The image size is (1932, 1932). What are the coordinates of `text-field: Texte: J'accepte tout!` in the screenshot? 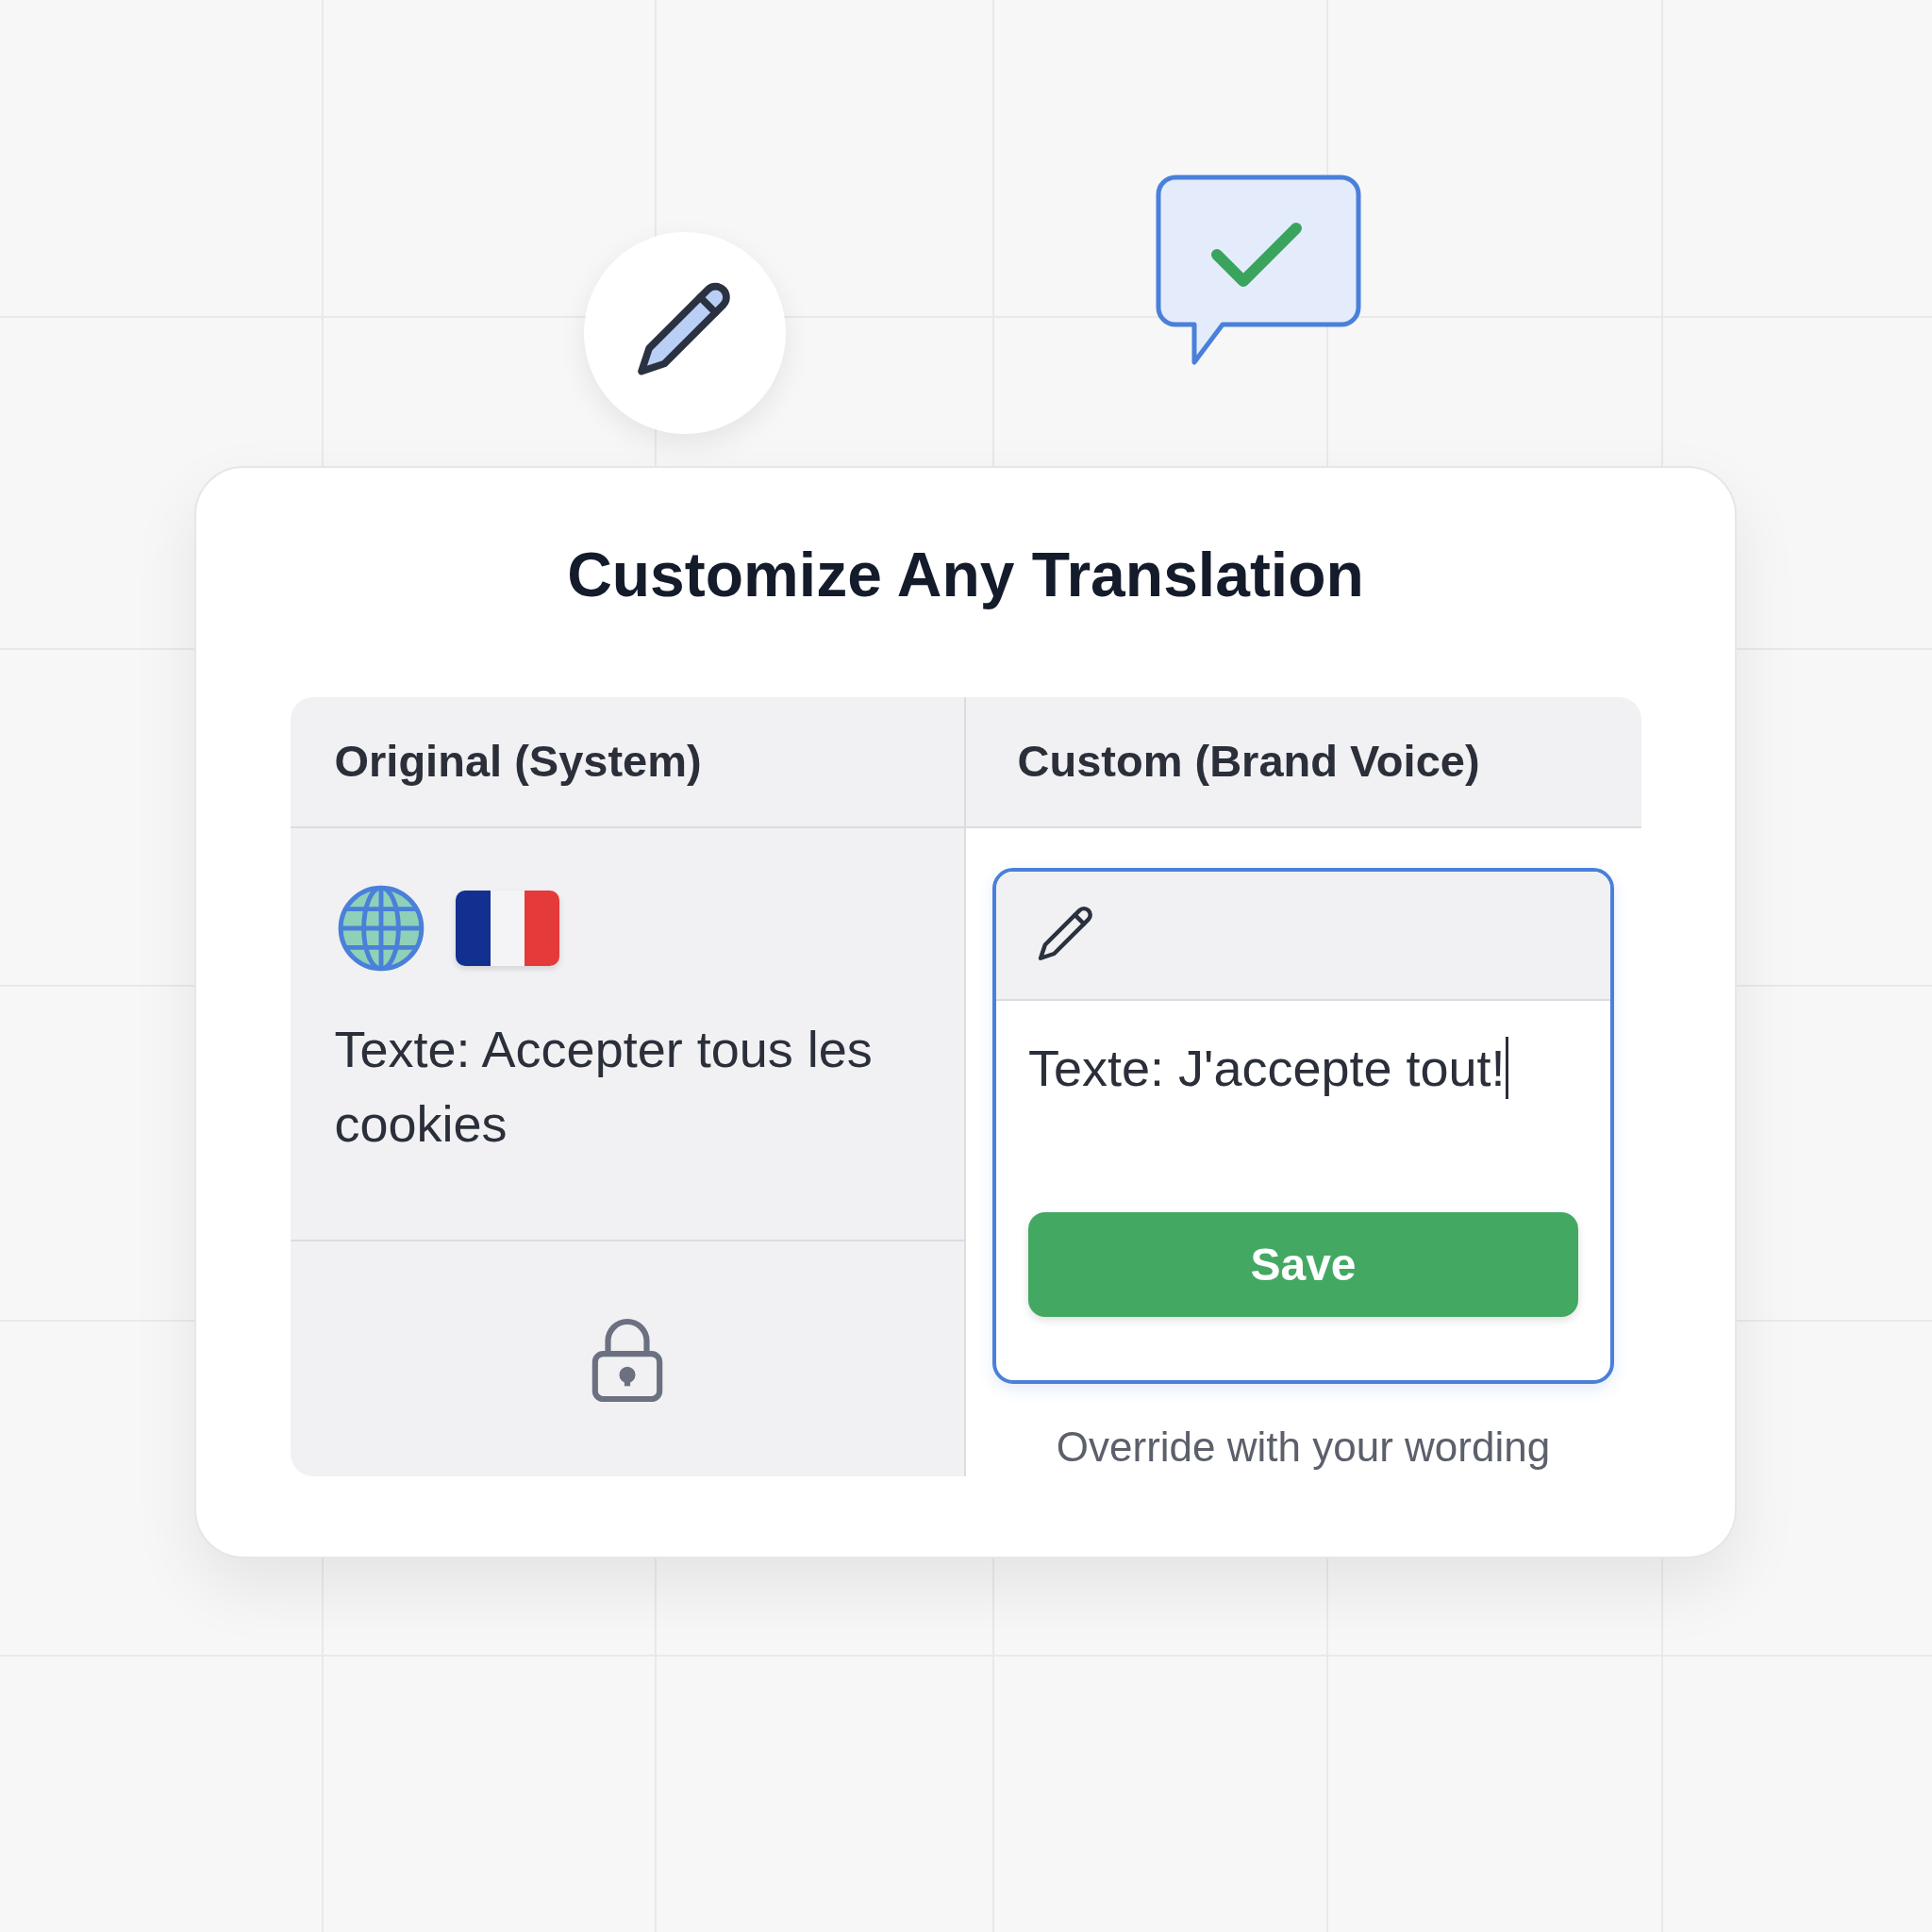 It's located at (1303, 1068).